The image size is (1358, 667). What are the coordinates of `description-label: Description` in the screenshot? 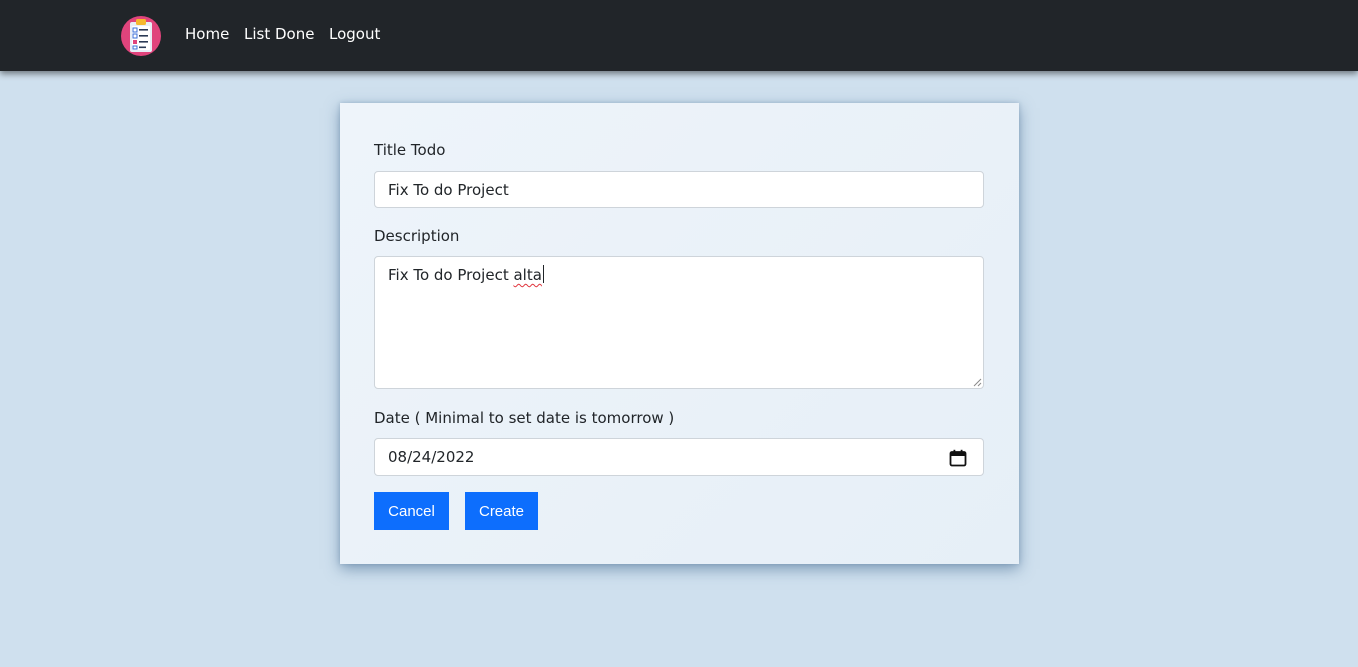 It's located at (417, 236).